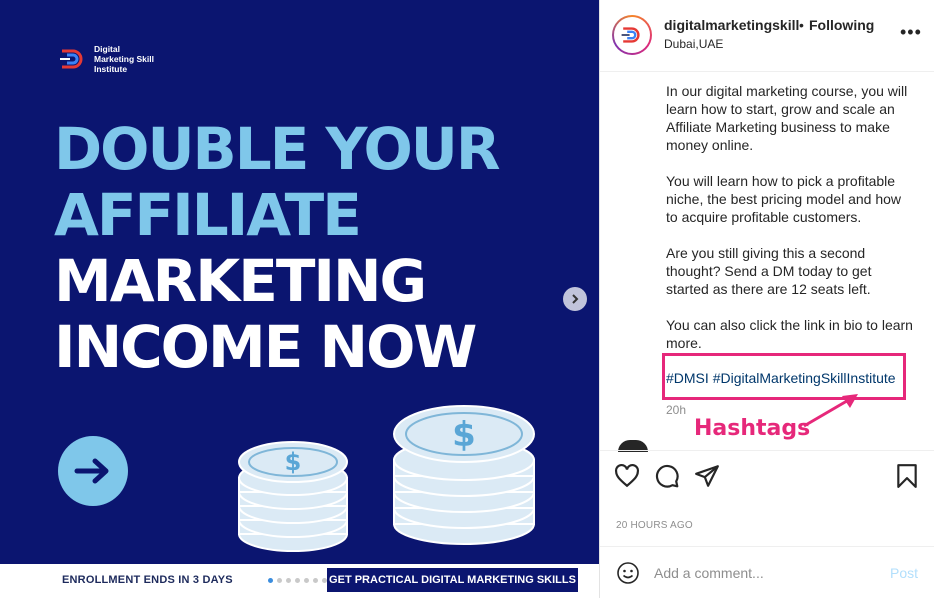 The width and height of the screenshot is (934, 598). I want to click on username-link: digitalmarketingskill, so click(731, 25).